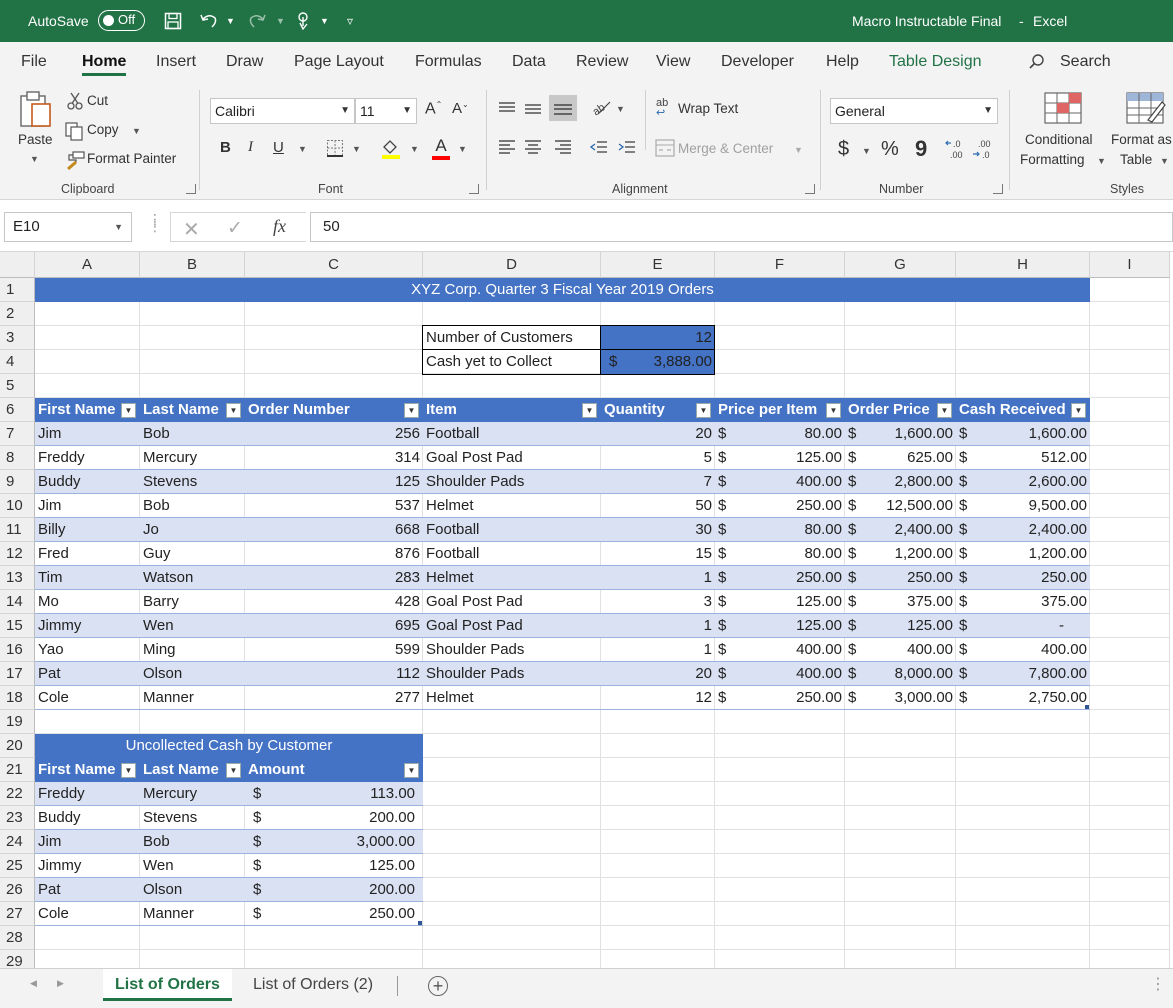 The height and width of the screenshot is (1008, 1173). What do you see at coordinates (512, 338) in the screenshot?
I see `customers-label: Number of Customers` at bounding box center [512, 338].